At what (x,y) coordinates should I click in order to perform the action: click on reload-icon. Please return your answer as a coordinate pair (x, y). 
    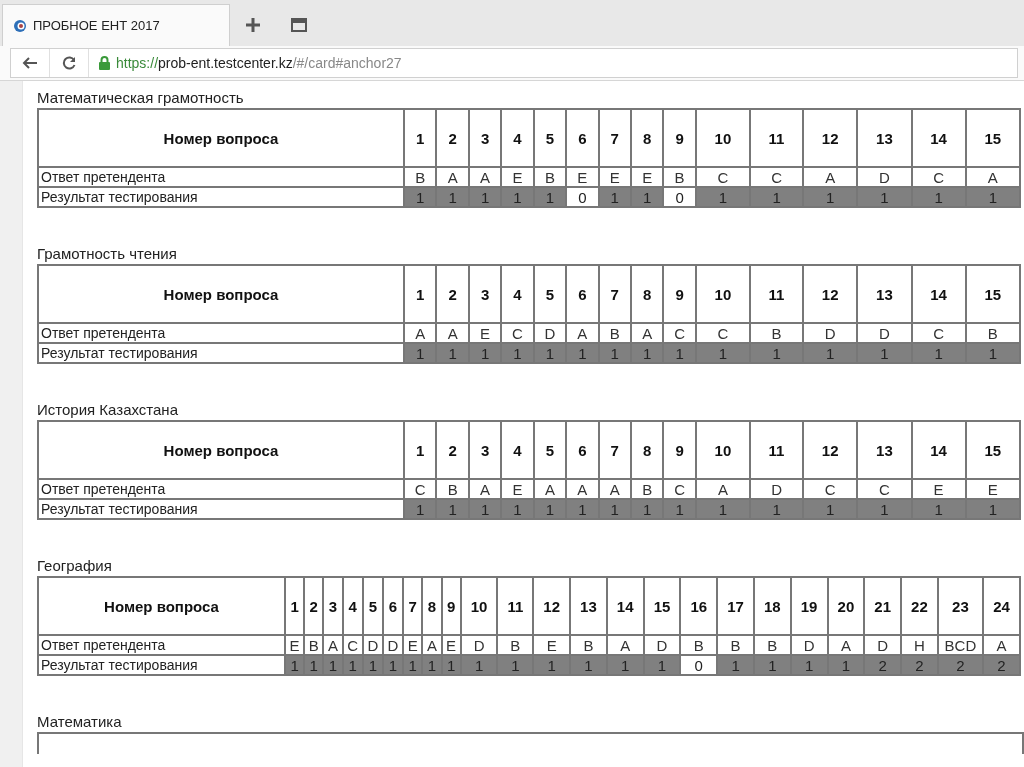
    Looking at the image, I should click on (69, 63).